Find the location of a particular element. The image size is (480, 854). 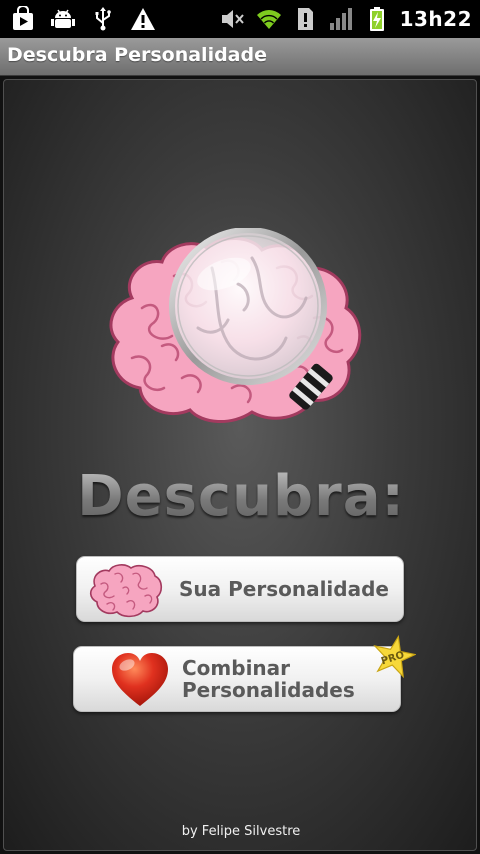

app-title: Descubra Personalidade is located at coordinates (137, 55).